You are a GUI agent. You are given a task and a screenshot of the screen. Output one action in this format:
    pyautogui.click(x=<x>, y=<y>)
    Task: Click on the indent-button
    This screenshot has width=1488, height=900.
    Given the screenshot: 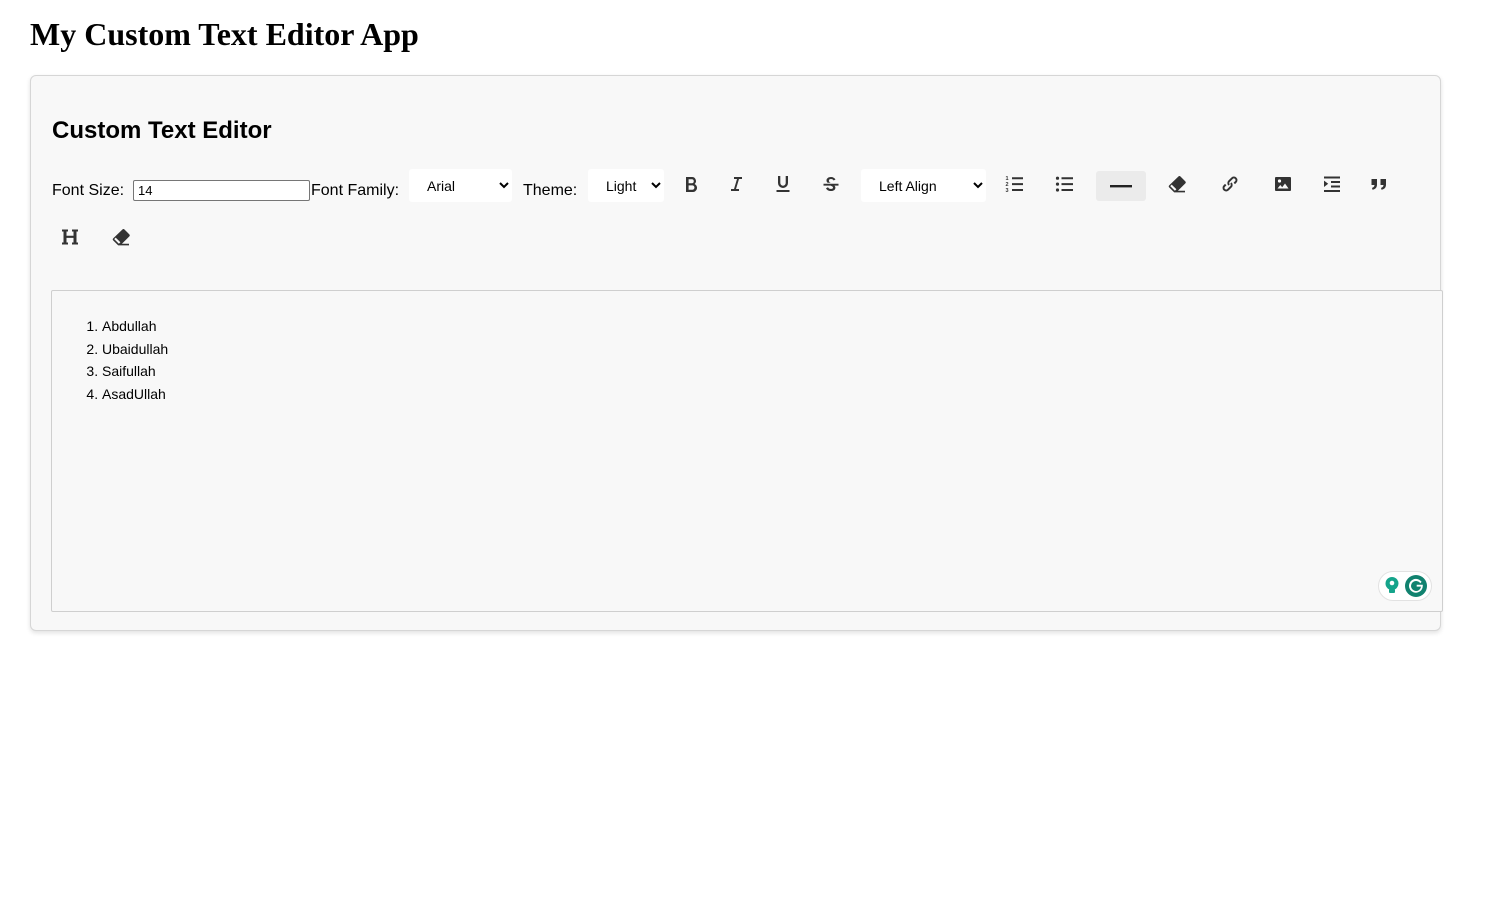 What is the action you would take?
    pyautogui.click(x=1332, y=184)
    